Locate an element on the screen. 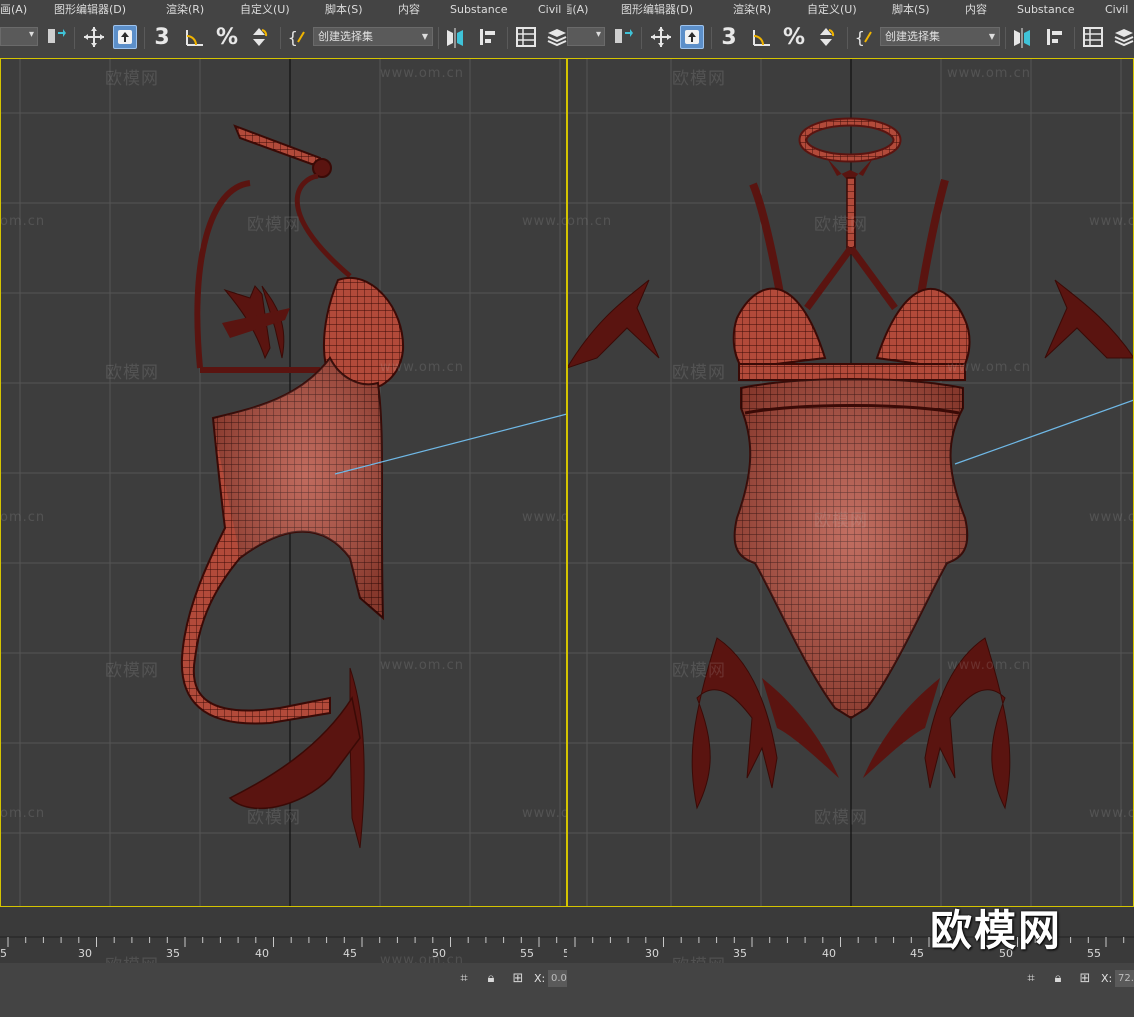  timeline-ruler: 30 35 40 45 50 55 欧模网 is located at coordinates (850, 935).